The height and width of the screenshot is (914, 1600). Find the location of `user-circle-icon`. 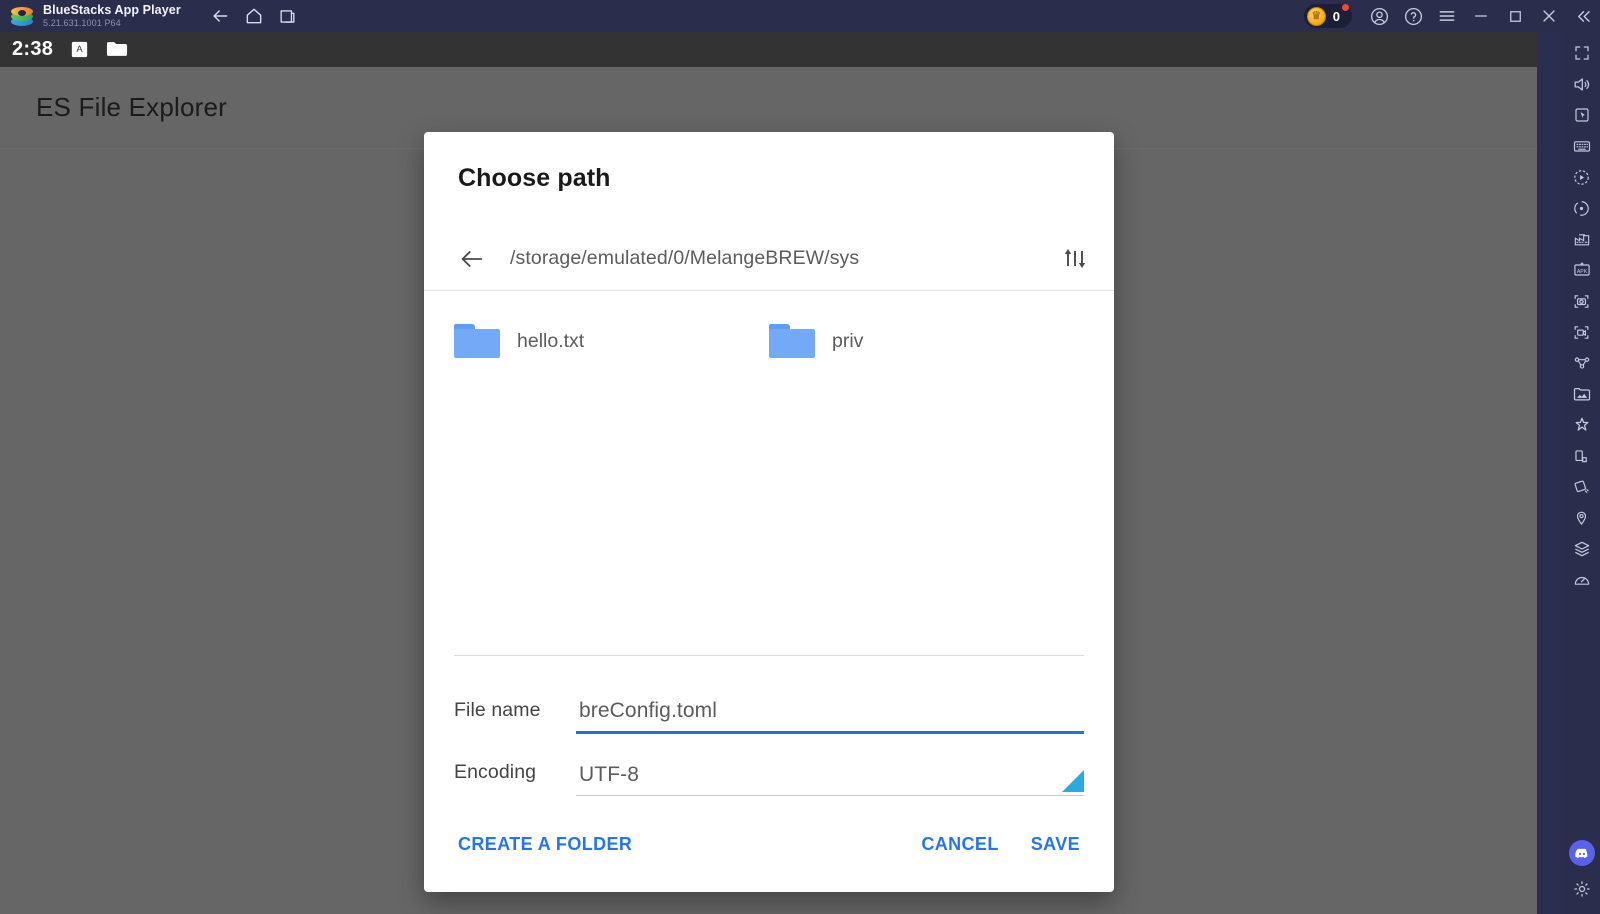

user-circle-icon is located at coordinates (1379, 16).